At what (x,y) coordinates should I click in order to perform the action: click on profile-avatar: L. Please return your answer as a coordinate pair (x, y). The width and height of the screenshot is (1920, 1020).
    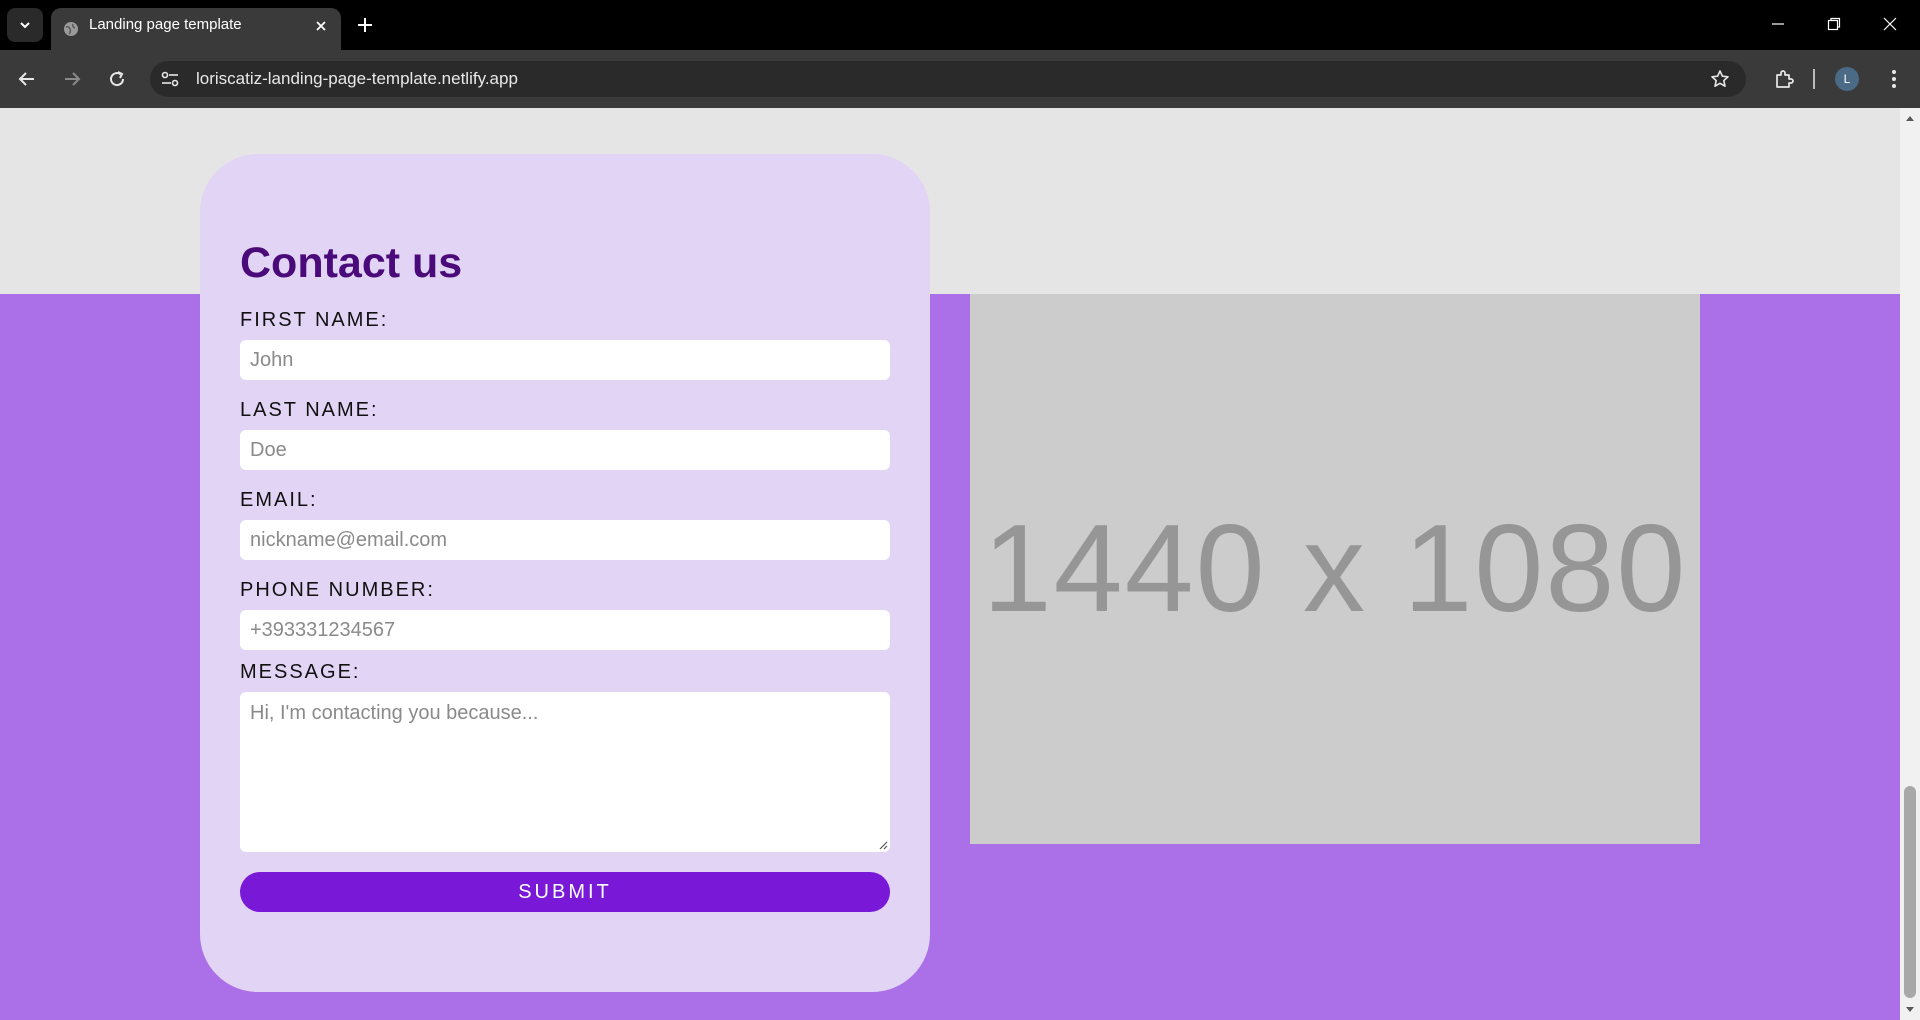
    Looking at the image, I should click on (1847, 79).